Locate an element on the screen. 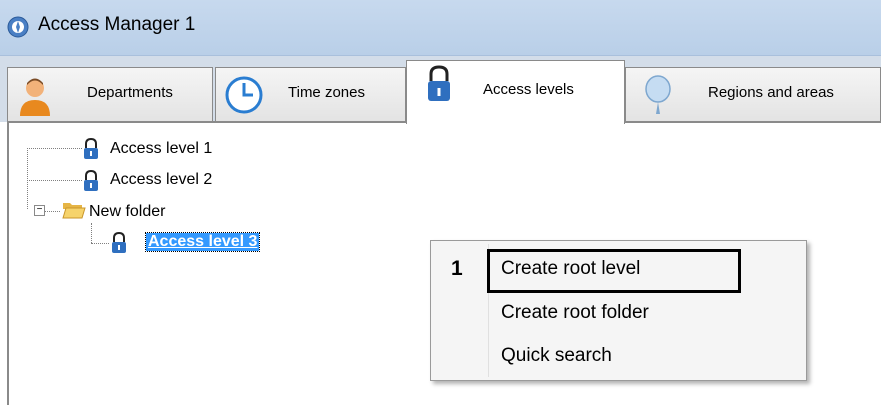  tab-label: Time zones is located at coordinates (326, 92).